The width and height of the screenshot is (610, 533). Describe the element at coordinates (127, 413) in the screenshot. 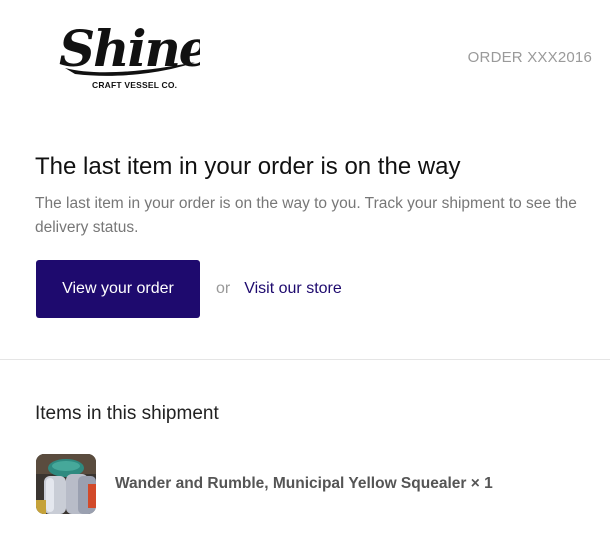

I see `shipment-section-title: Items in this shipment` at that location.